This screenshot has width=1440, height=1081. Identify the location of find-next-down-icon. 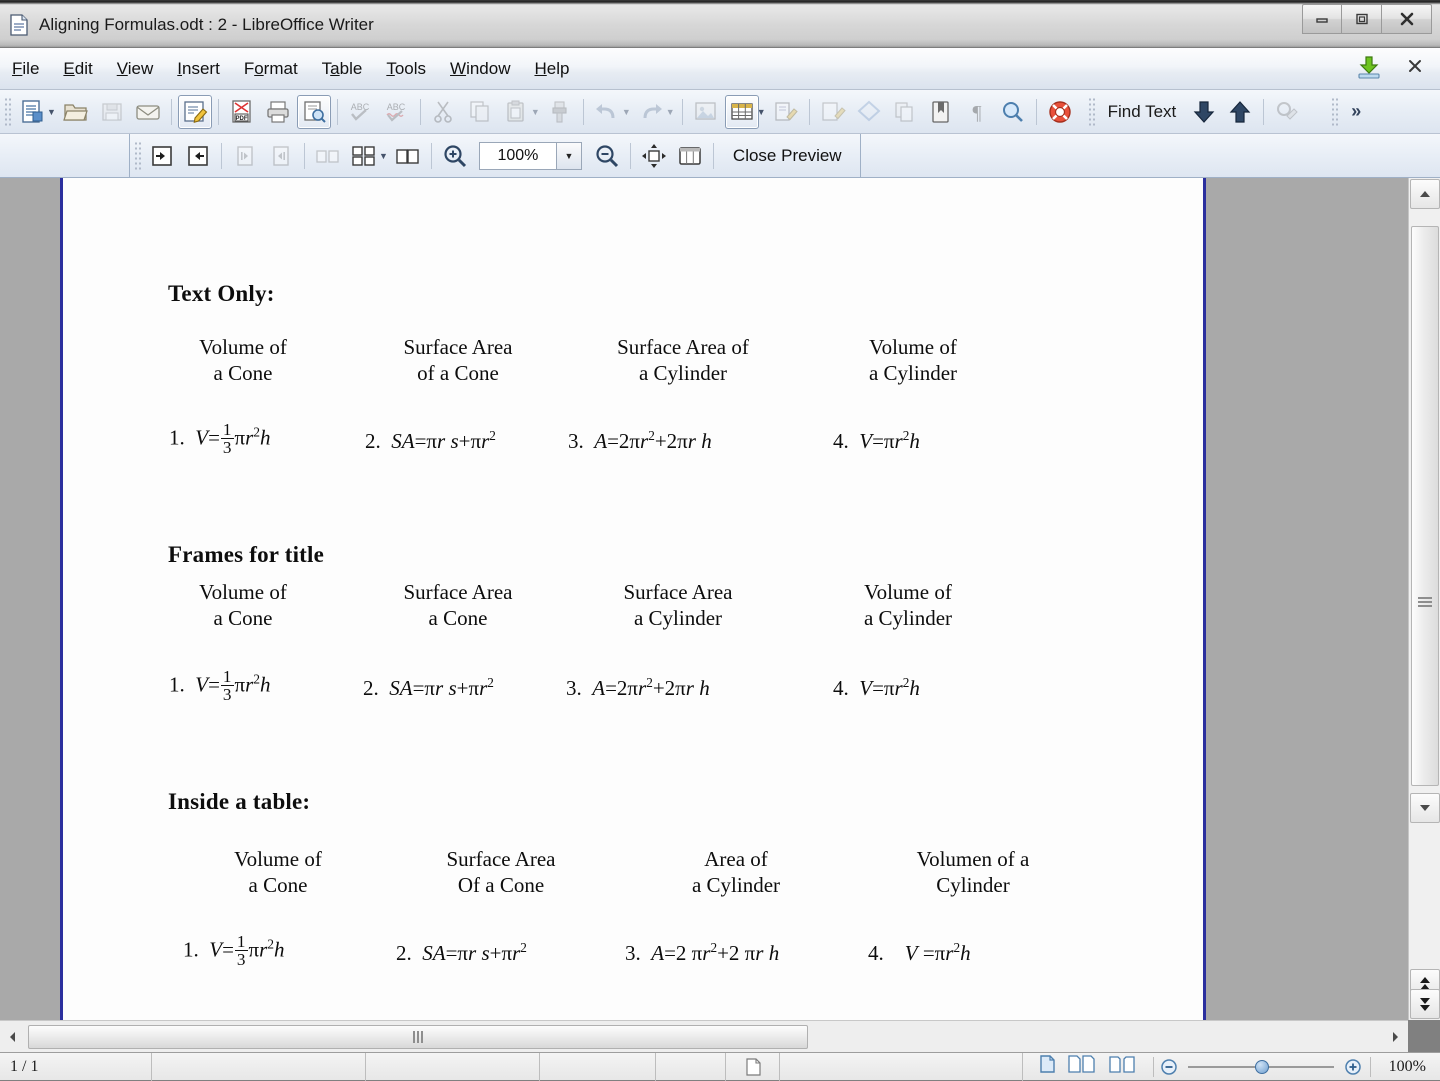
(1204, 112).